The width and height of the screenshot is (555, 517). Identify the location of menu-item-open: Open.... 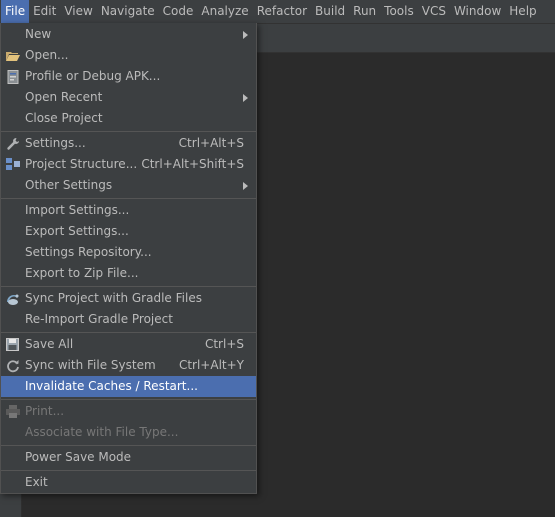
(128, 55).